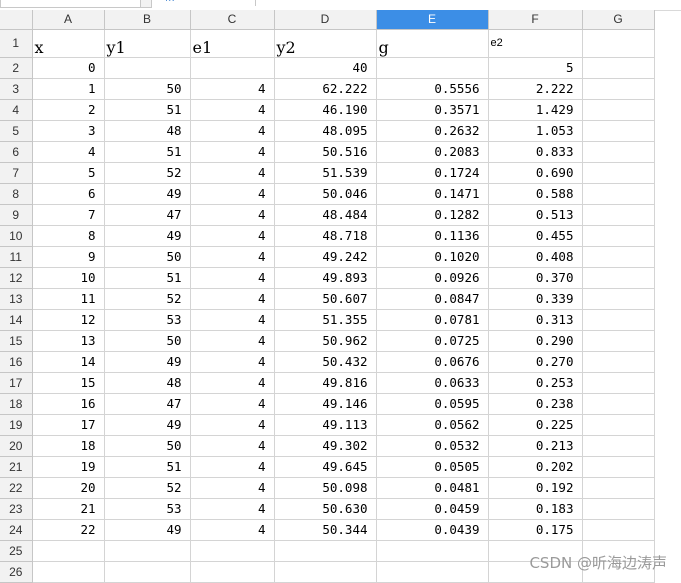 This screenshot has height=583, width=681. Describe the element at coordinates (432, 551) in the screenshot. I see `cell-e25` at that location.